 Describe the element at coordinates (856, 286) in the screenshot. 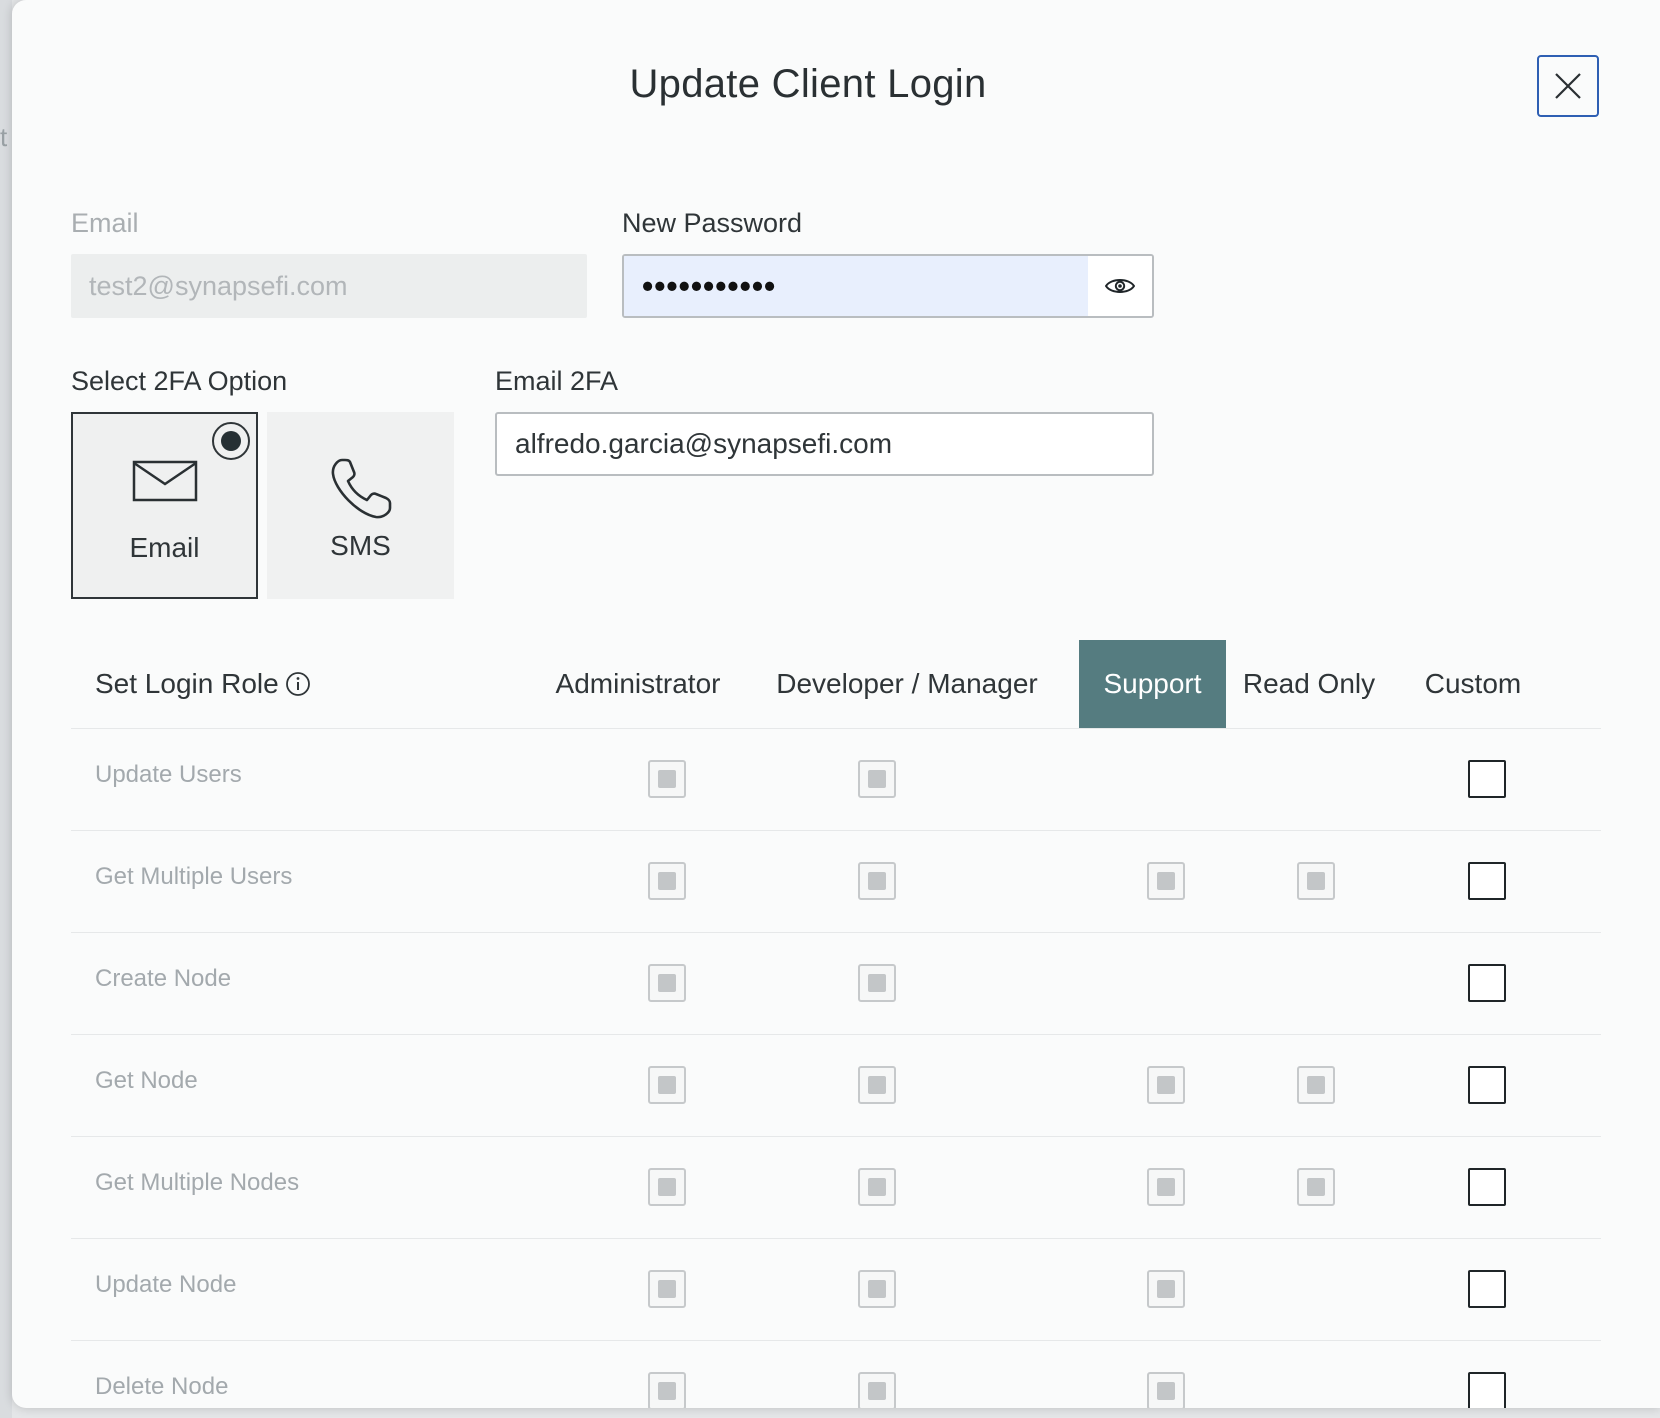

I see `password-input: •••••••••••` at that location.